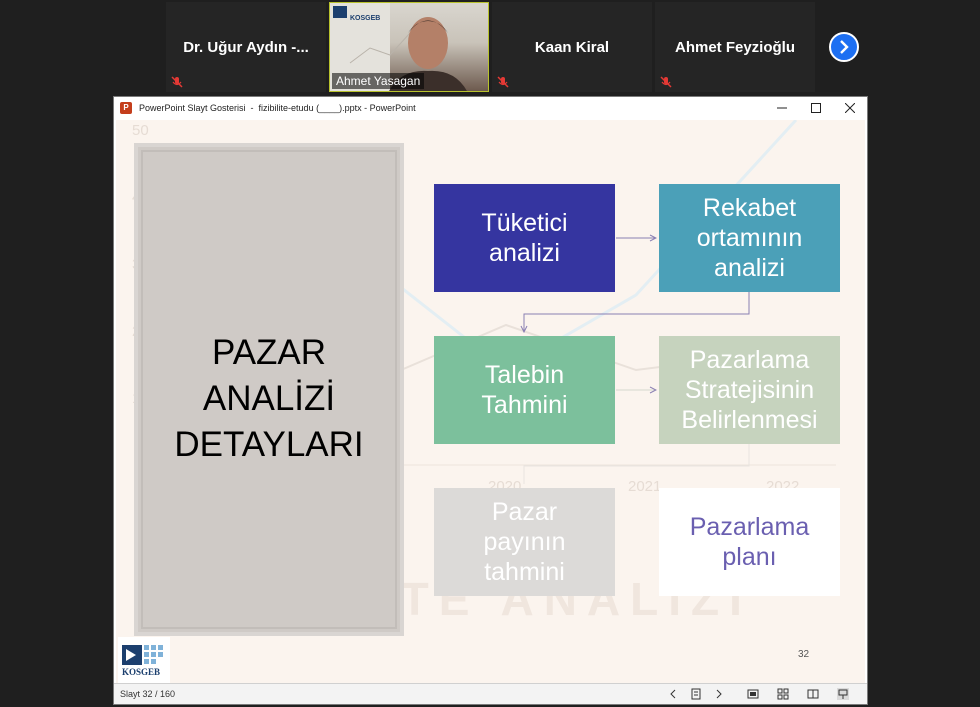  Describe the element at coordinates (144, 660) in the screenshot. I see `kosgeb-logo: KOSGEB` at that location.